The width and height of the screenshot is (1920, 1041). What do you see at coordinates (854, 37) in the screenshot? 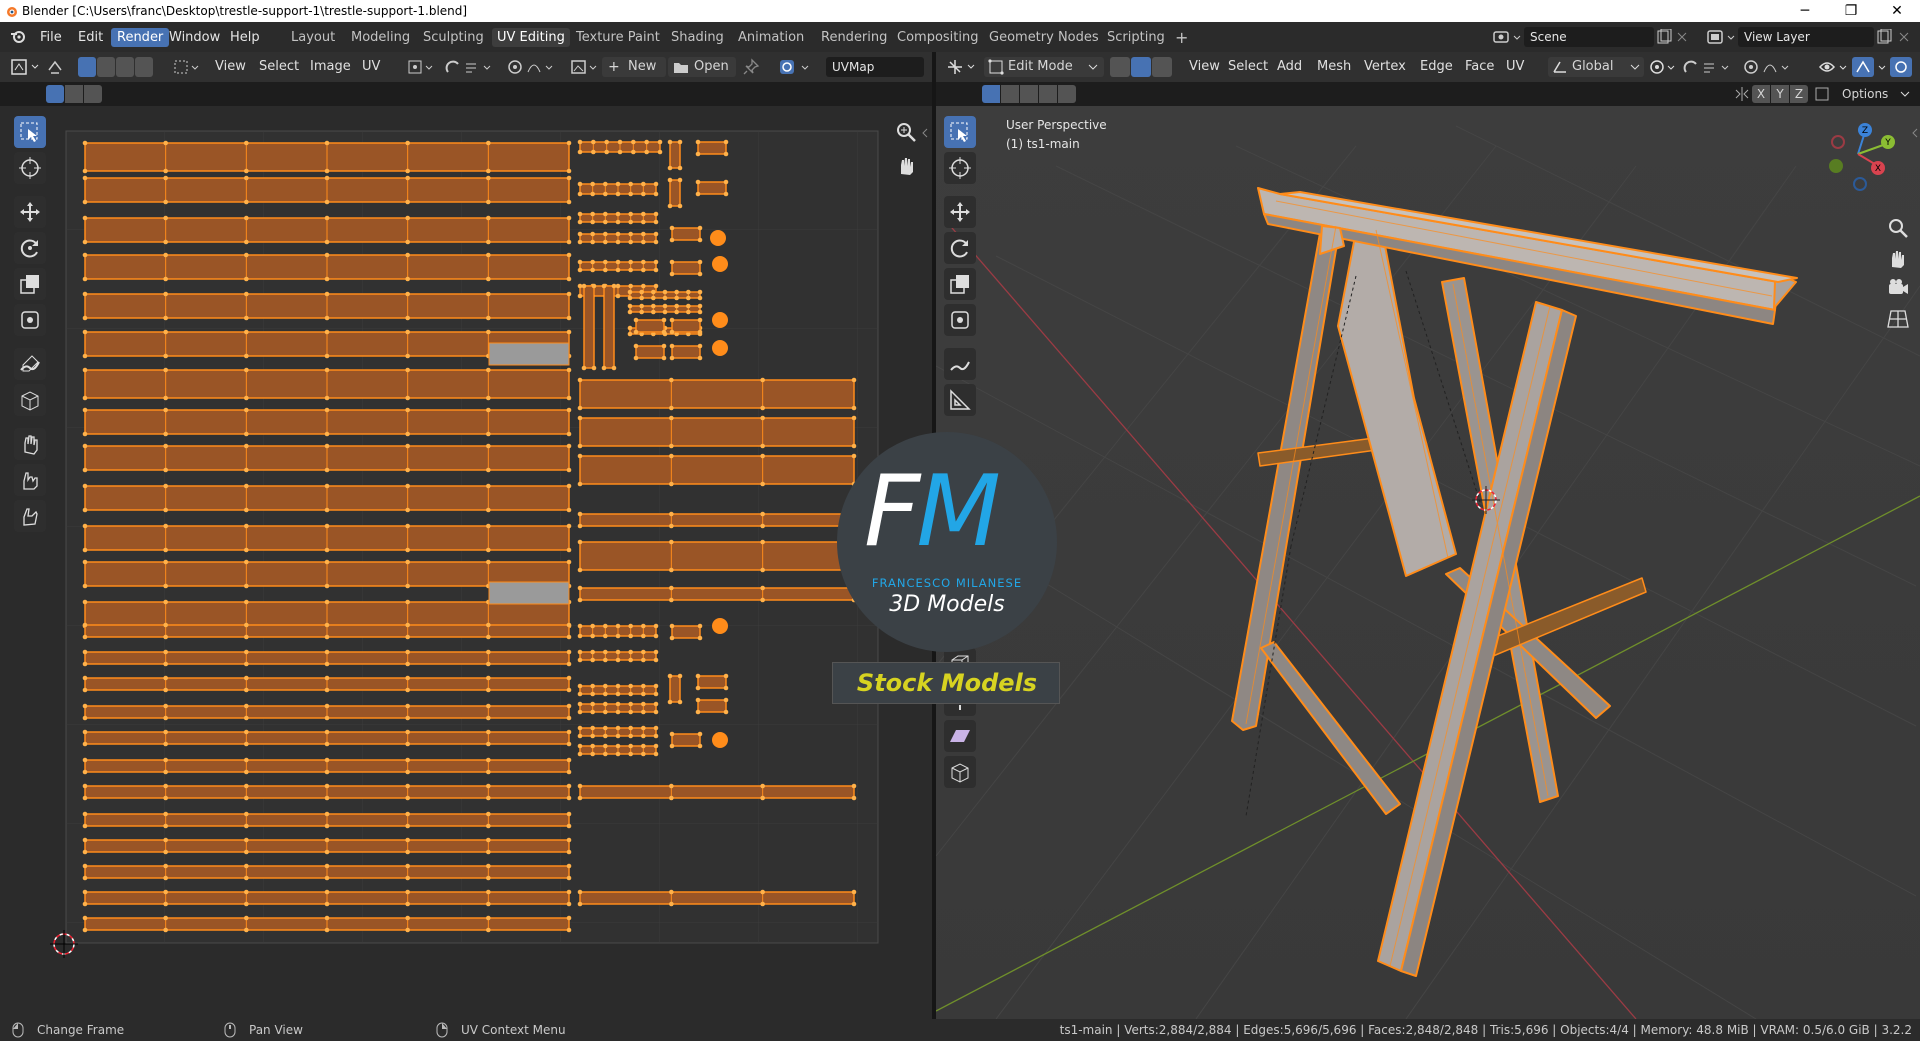
I see `tab-rendering: Rendering` at bounding box center [854, 37].